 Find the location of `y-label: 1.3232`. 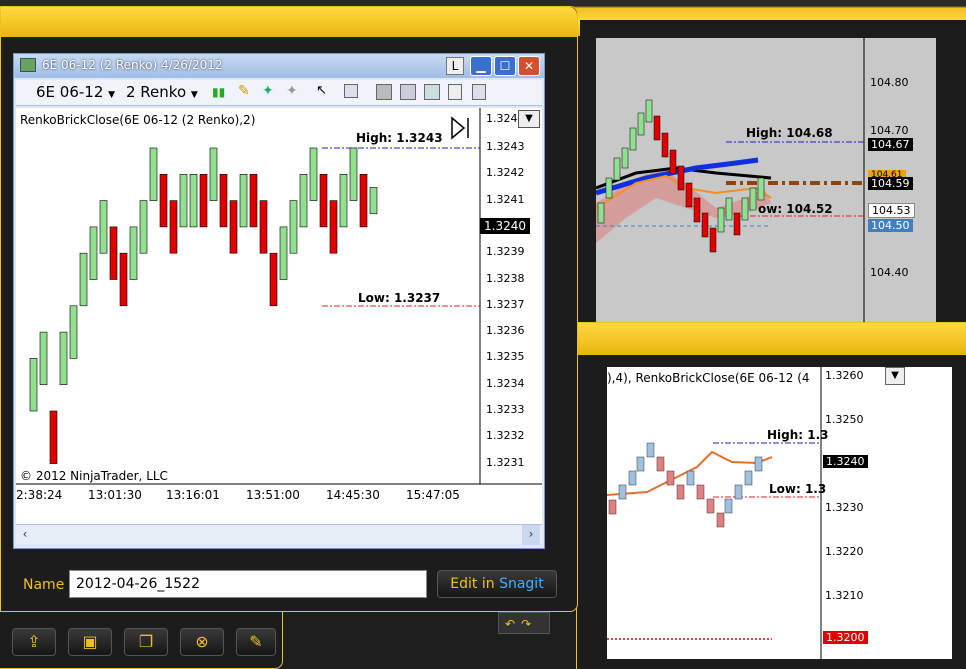

y-label: 1.3232 is located at coordinates (505, 436).